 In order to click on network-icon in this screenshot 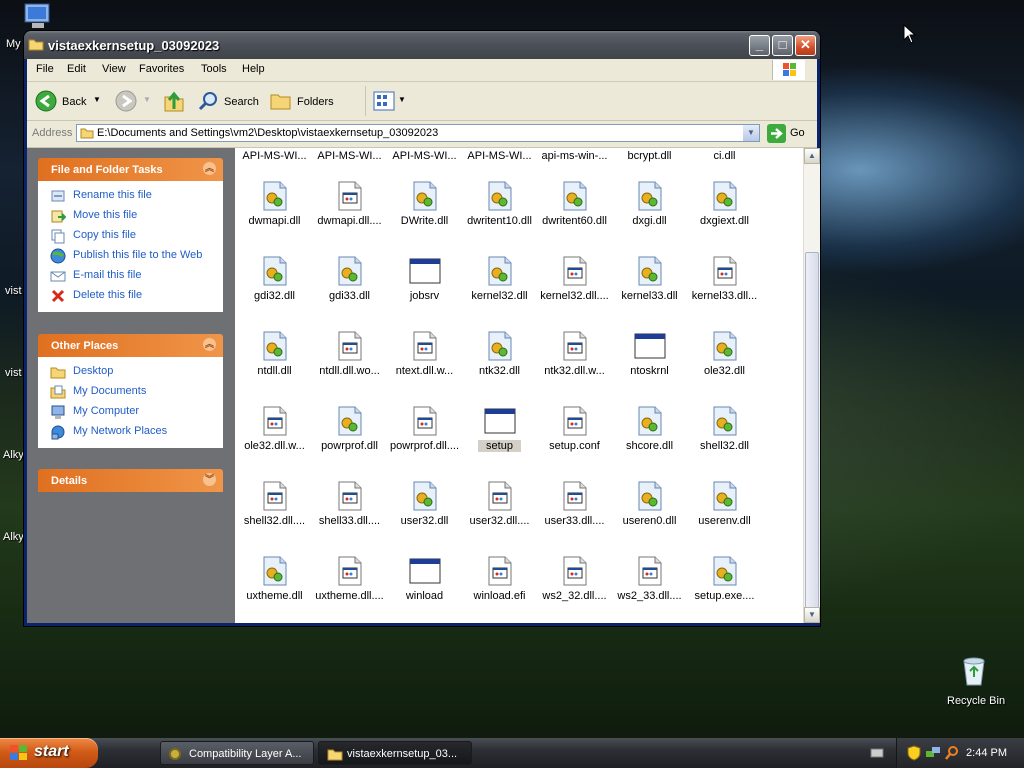, I will do `click(933, 753)`.